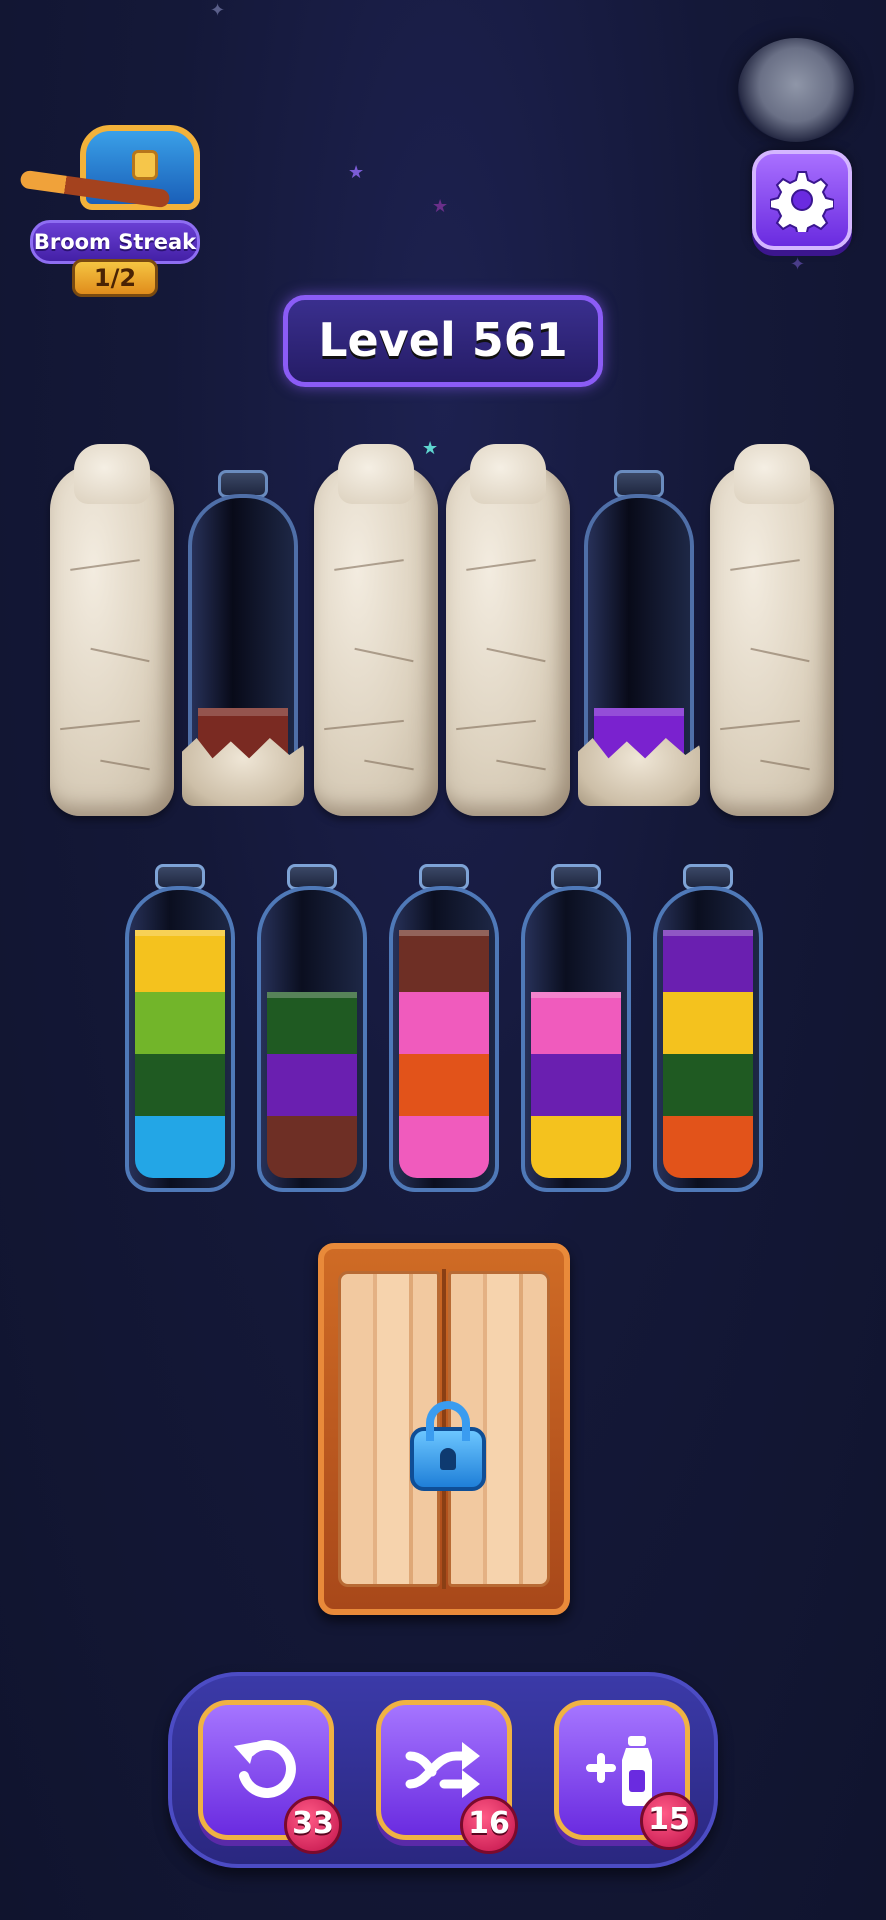 This screenshot has width=886, height=1920. I want to click on gear-icon, so click(802, 201).